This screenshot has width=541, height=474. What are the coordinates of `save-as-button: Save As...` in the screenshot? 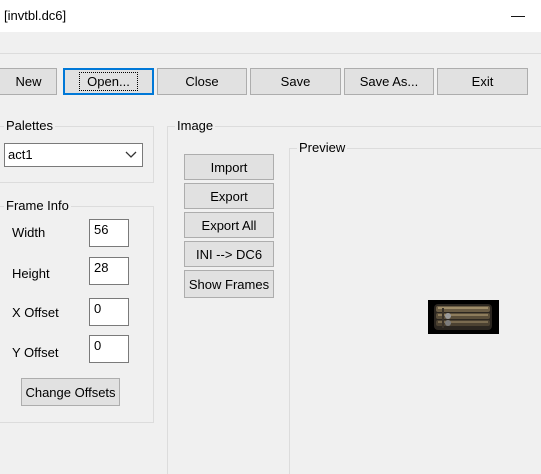 It's located at (389, 81).